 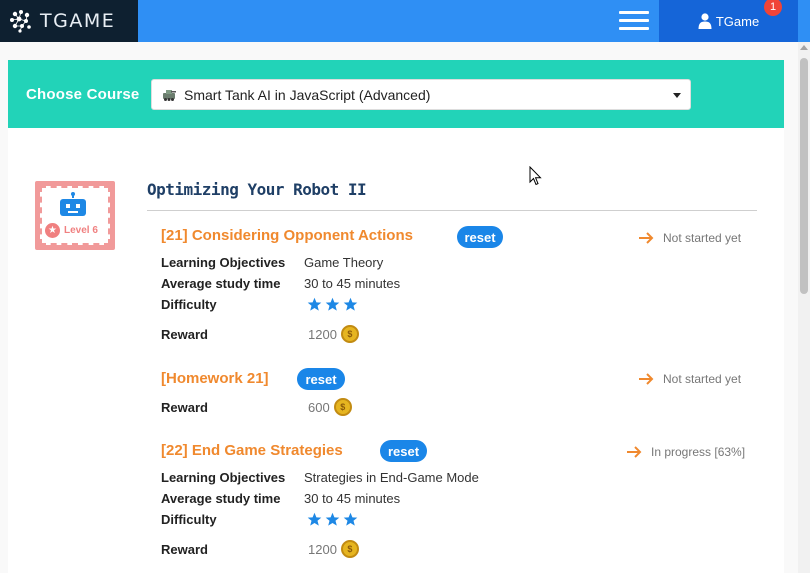 I want to click on robot-icon, so click(x=73, y=204).